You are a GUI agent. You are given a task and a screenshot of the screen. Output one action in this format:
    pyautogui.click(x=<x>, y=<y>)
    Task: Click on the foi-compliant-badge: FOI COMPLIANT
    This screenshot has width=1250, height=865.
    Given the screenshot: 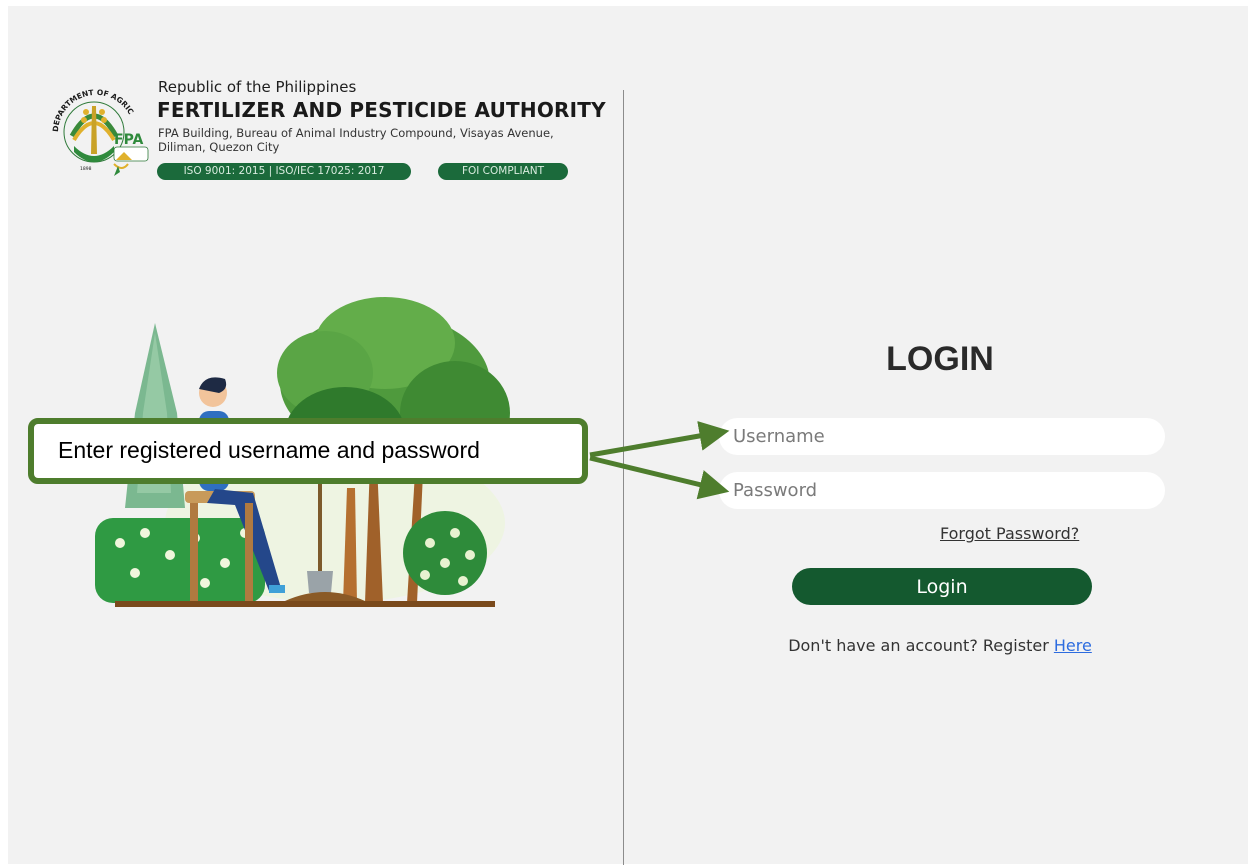 What is the action you would take?
    pyautogui.click(x=503, y=171)
    